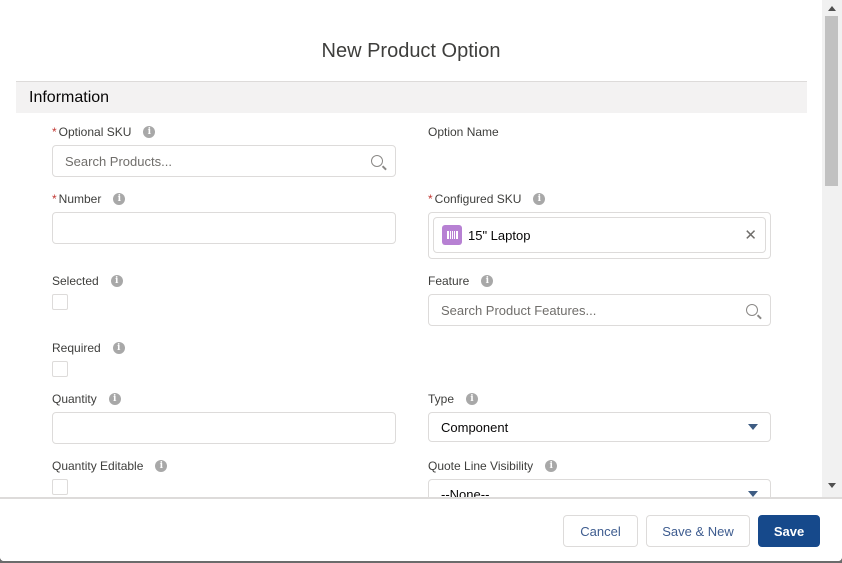  What do you see at coordinates (421, 529) in the screenshot?
I see `modal-footer: Cancel Save & New Save` at bounding box center [421, 529].